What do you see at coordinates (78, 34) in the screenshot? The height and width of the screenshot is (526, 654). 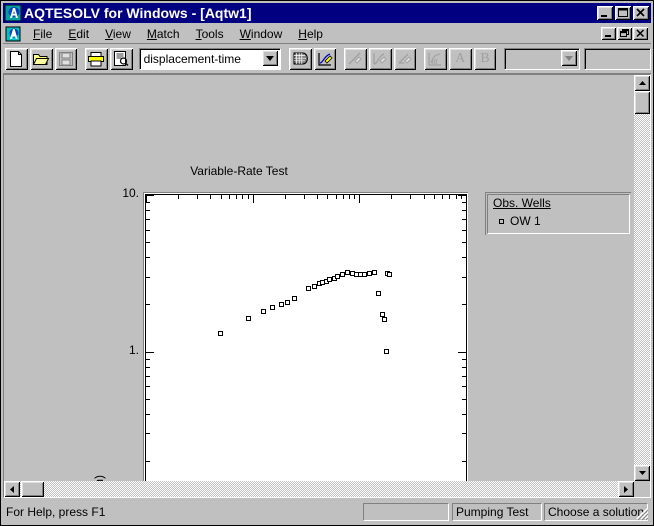 I see `menu-item-edit: Edit` at bounding box center [78, 34].